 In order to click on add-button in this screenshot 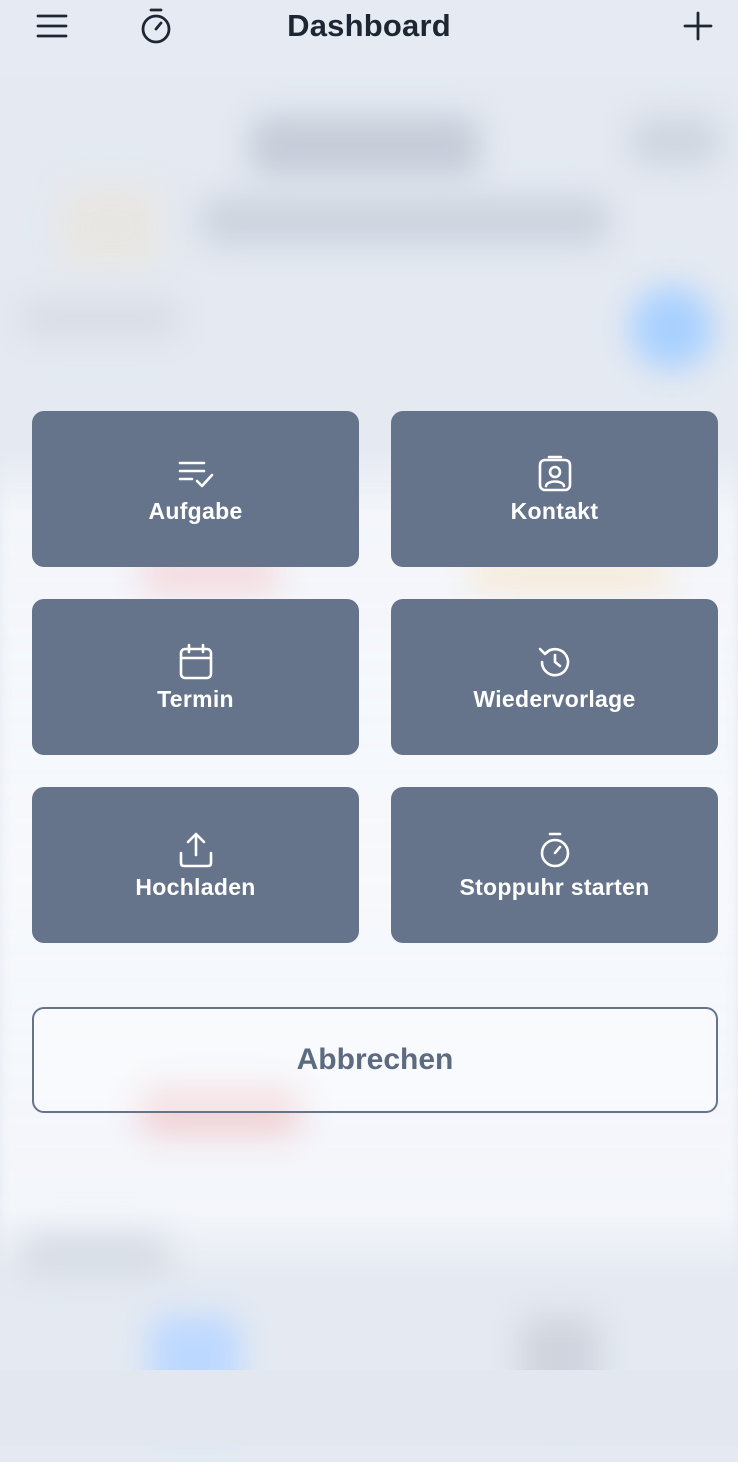, I will do `click(698, 26)`.